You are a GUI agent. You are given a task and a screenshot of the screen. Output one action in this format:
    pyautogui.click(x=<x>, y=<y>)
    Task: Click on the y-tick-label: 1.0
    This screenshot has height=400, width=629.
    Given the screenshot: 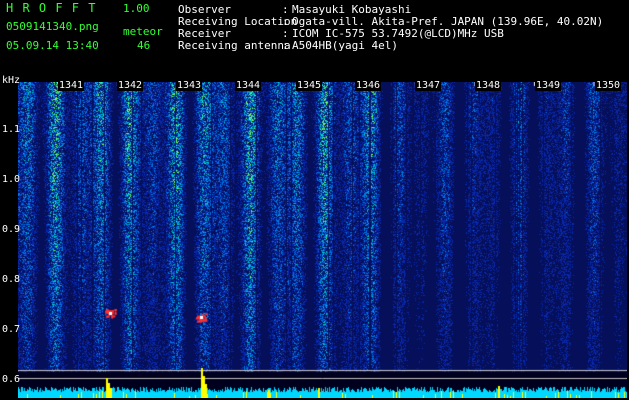 What is the action you would take?
    pyautogui.click(x=11, y=179)
    